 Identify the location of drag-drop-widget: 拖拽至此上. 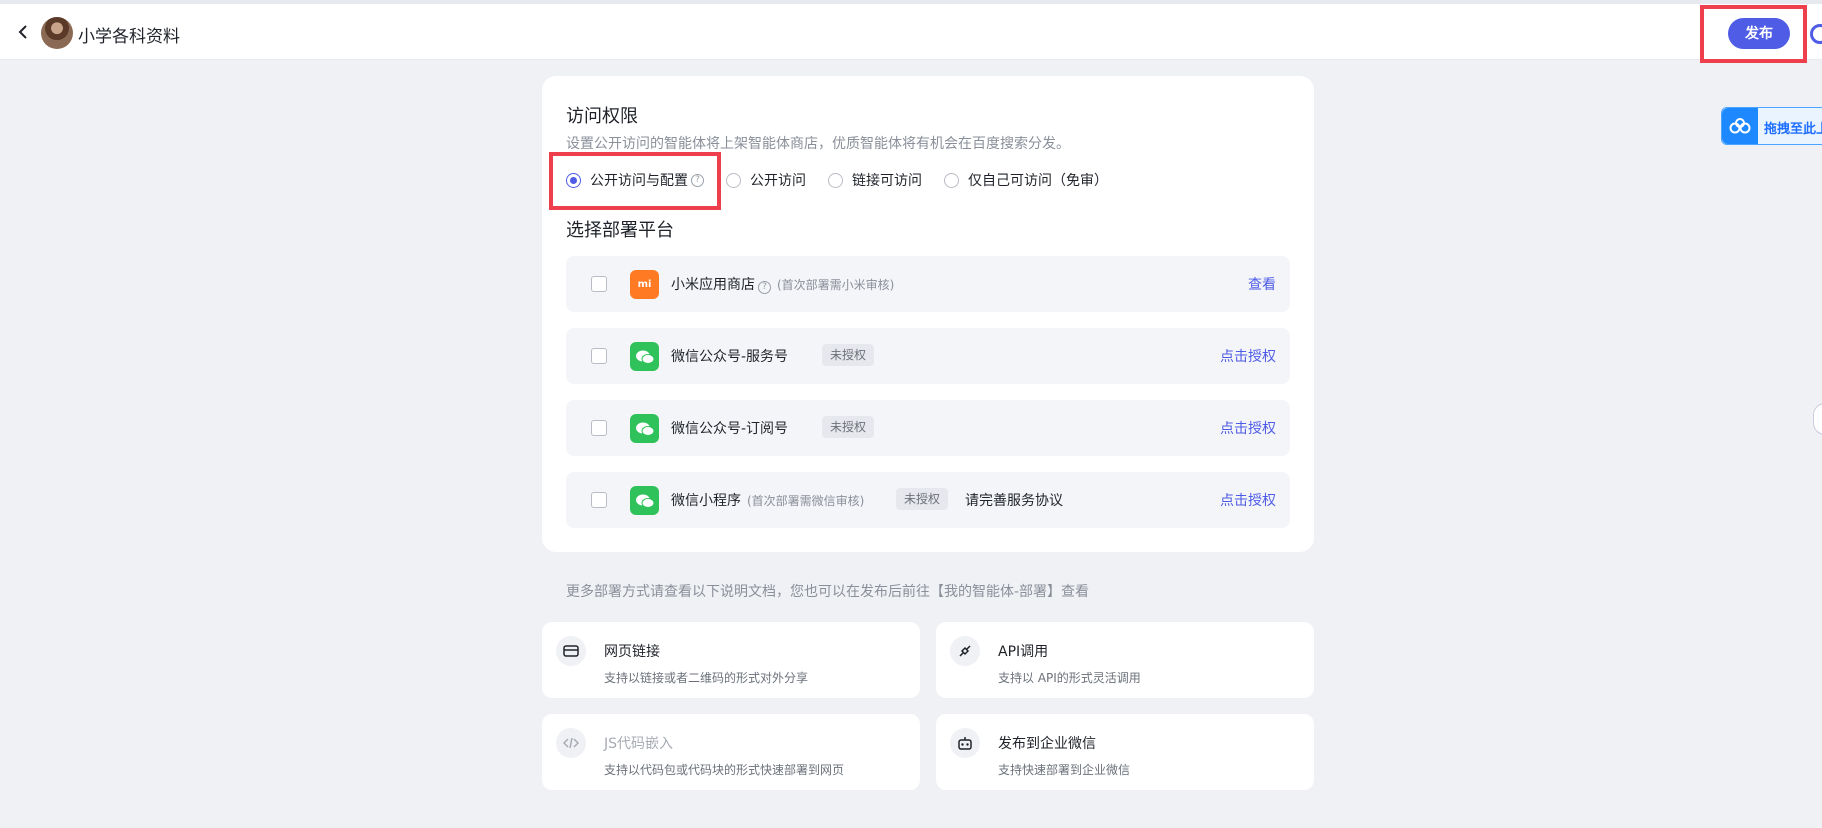
(1771, 126).